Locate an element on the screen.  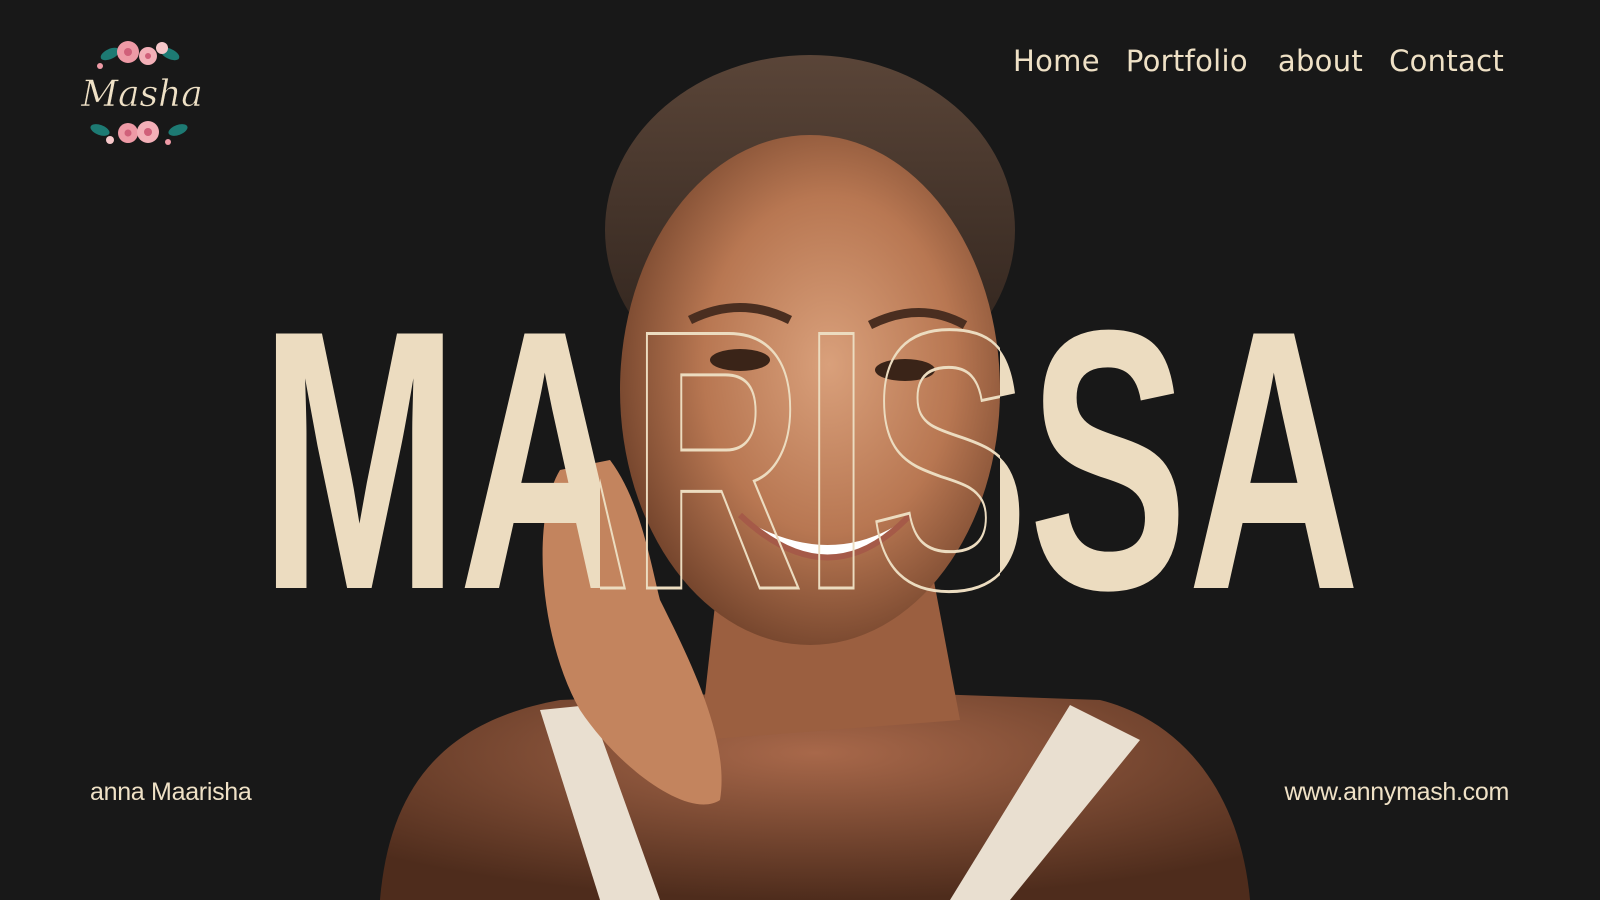
owner-name: anna Maarisha is located at coordinates (171, 792).